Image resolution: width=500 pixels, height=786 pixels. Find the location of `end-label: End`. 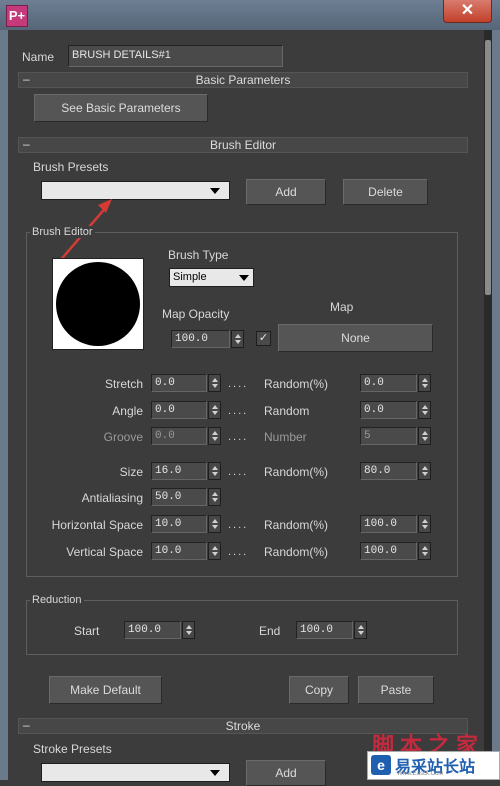

end-label: End is located at coordinates (270, 631).